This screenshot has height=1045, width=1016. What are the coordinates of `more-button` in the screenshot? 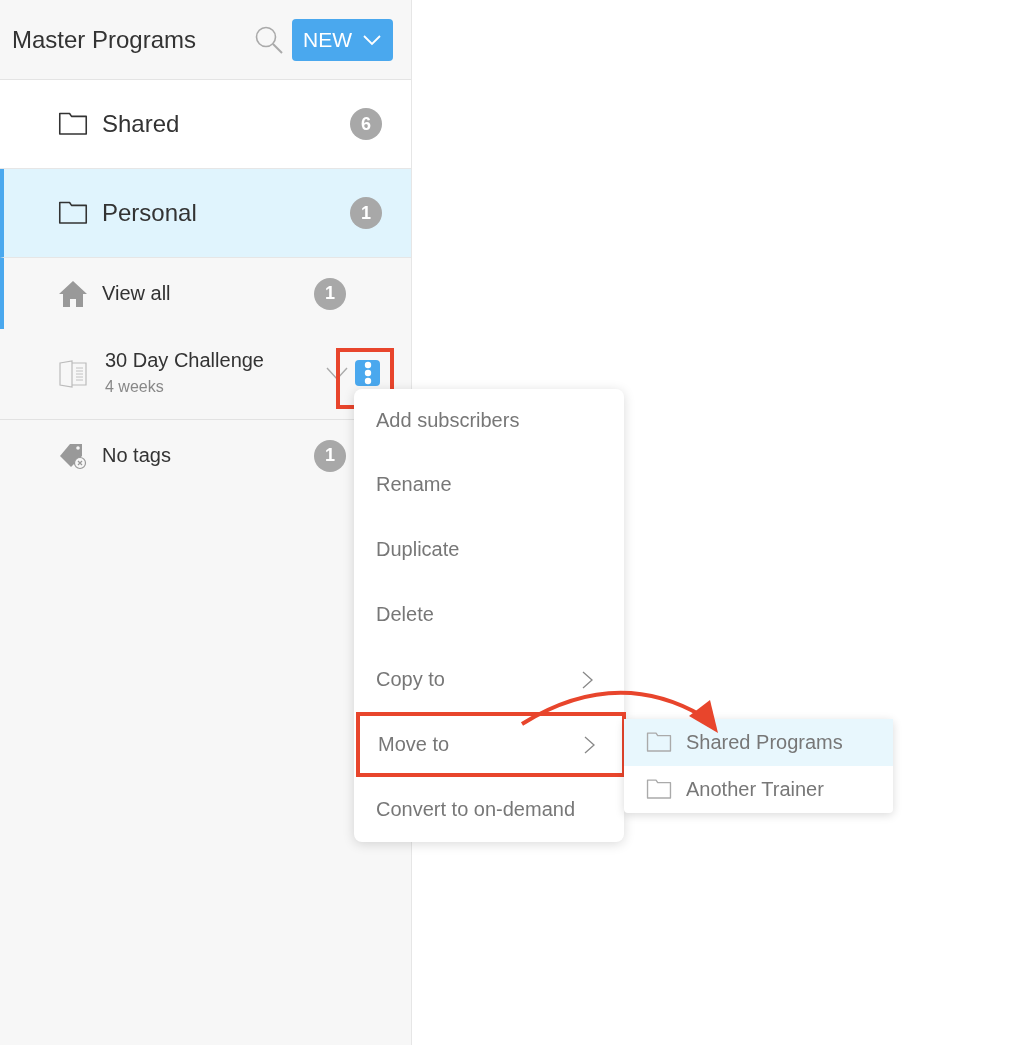 It's located at (367, 373).